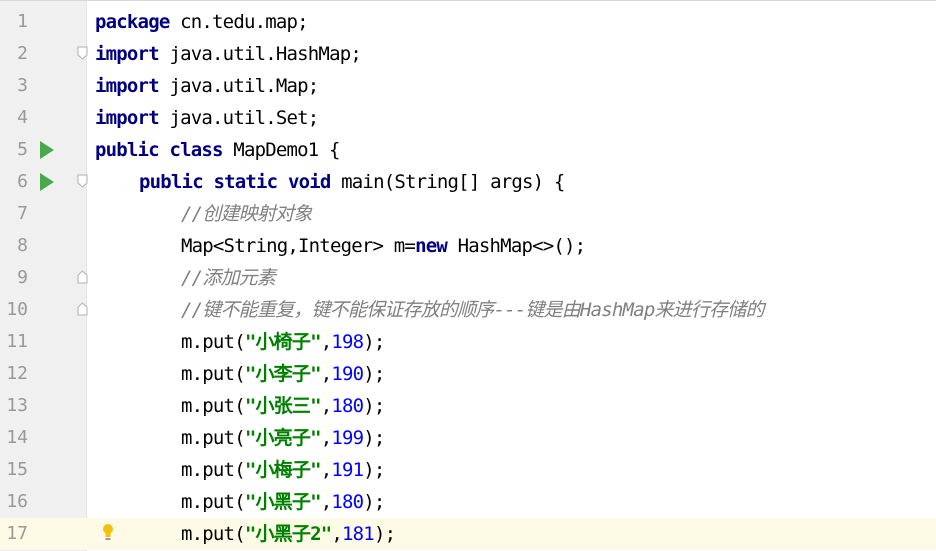  I want to click on code-line: 12 m.put("小李子",190);, so click(468, 374).